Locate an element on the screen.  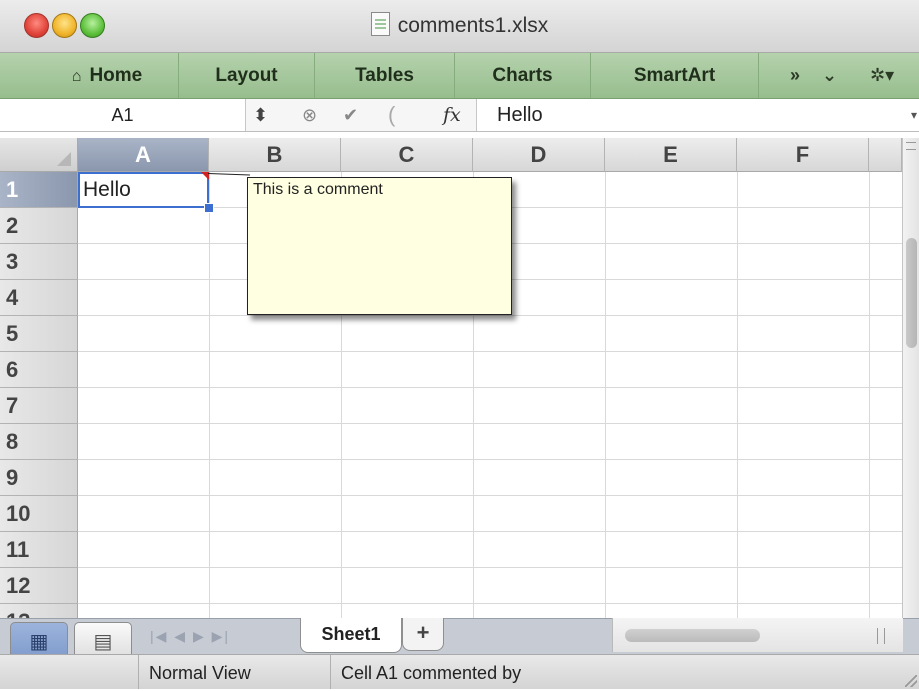
row-header-1: 1 is located at coordinates (39, 190).